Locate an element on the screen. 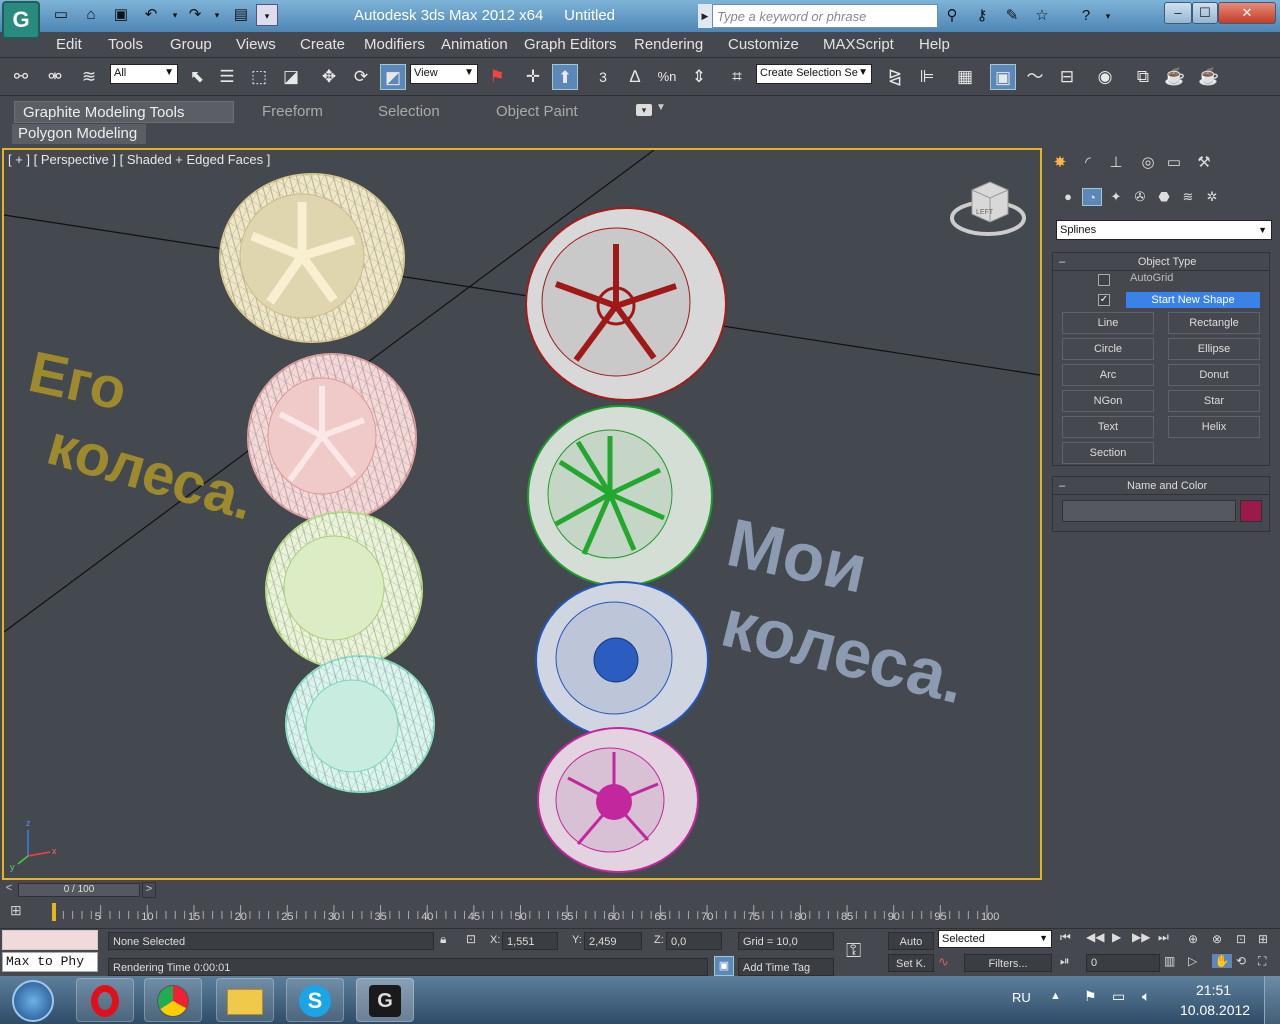 Image resolution: width=1280 pixels, height=1024 pixels. subscription-key-icon: ⚷ is located at coordinates (982, 16).